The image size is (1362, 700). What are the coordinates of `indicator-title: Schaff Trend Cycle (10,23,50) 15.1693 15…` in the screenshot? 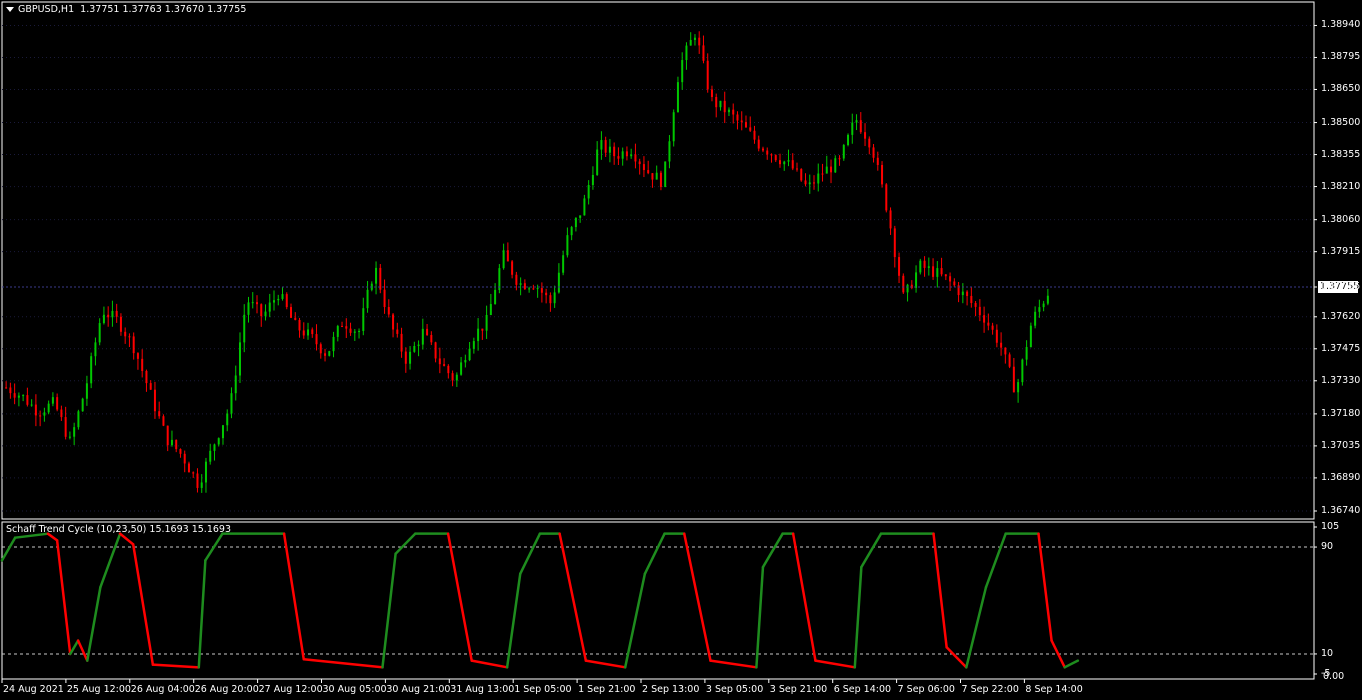 It's located at (118, 529).